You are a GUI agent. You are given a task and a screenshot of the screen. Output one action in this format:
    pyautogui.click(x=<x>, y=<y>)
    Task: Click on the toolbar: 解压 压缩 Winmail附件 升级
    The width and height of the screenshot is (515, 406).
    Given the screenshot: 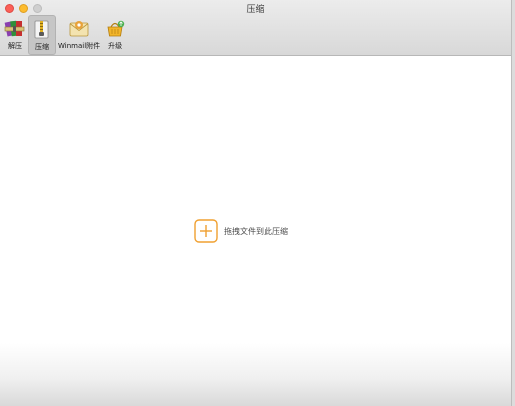 What is the action you would take?
    pyautogui.click(x=65, y=35)
    